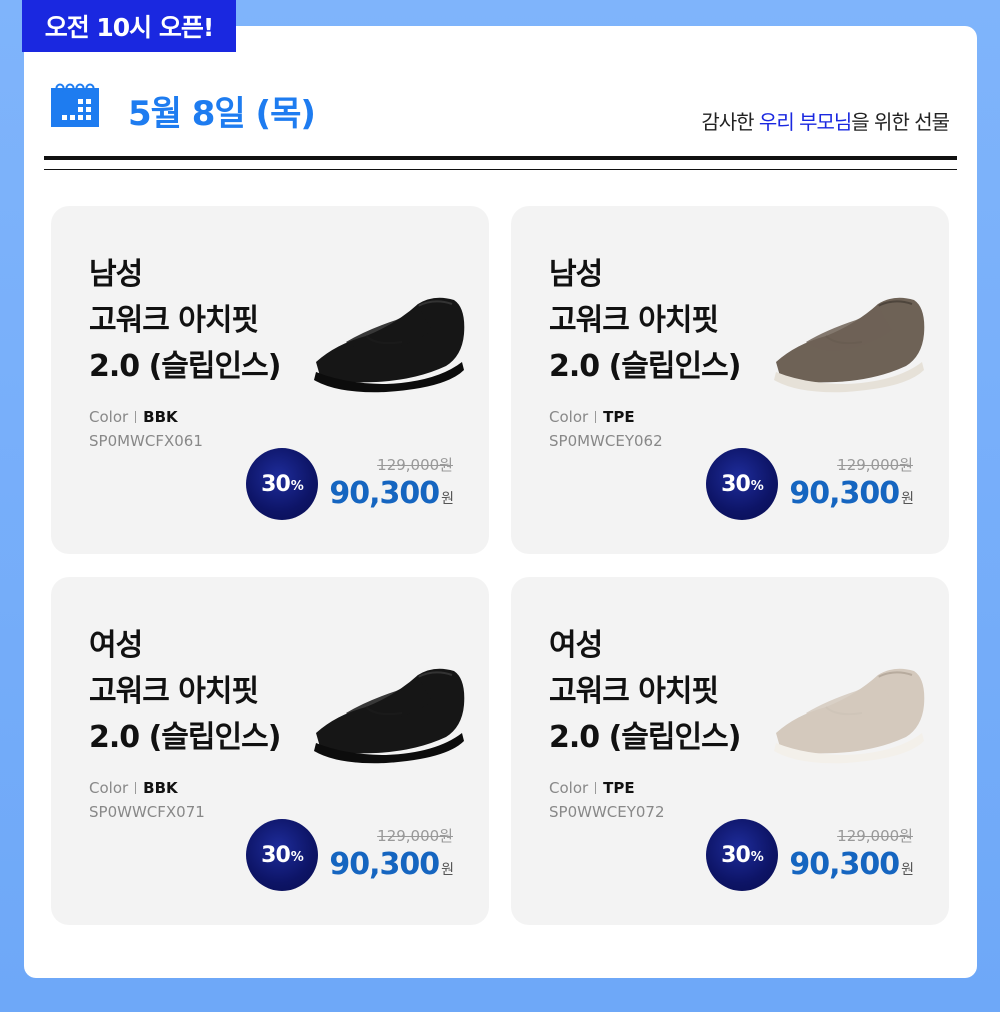 Image resolution: width=1000 pixels, height=1012 pixels. I want to click on product-sku: SP0MWCFX061, so click(146, 441).